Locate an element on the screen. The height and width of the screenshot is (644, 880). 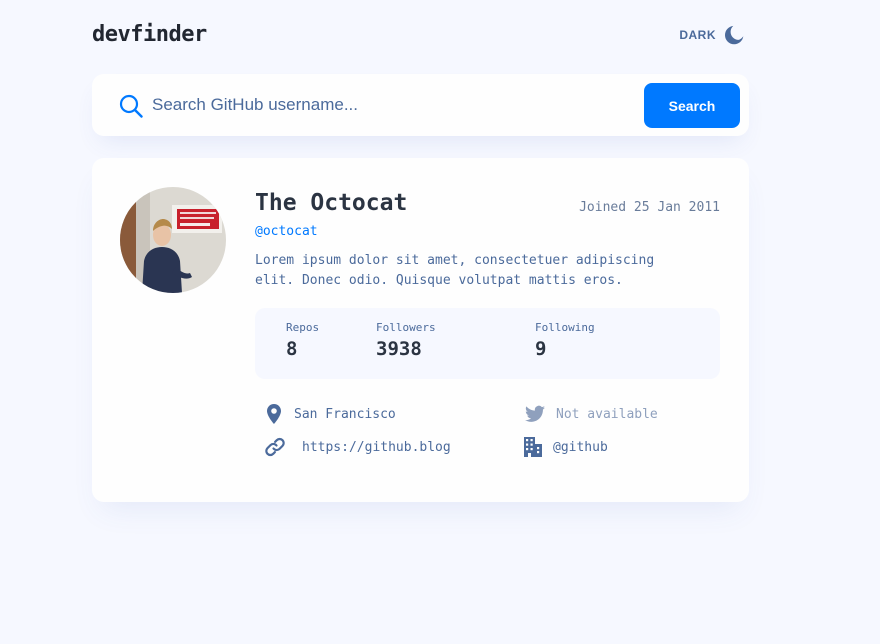
avatar is located at coordinates (173, 240).